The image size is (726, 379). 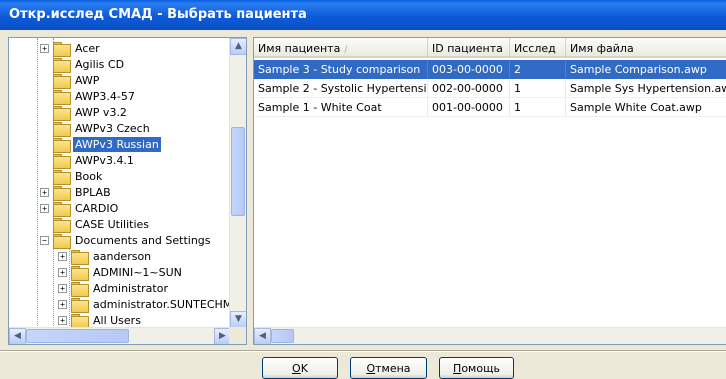 What do you see at coordinates (535, 48) in the screenshot?
I see `column-header-label: Исслед` at bounding box center [535, 48].